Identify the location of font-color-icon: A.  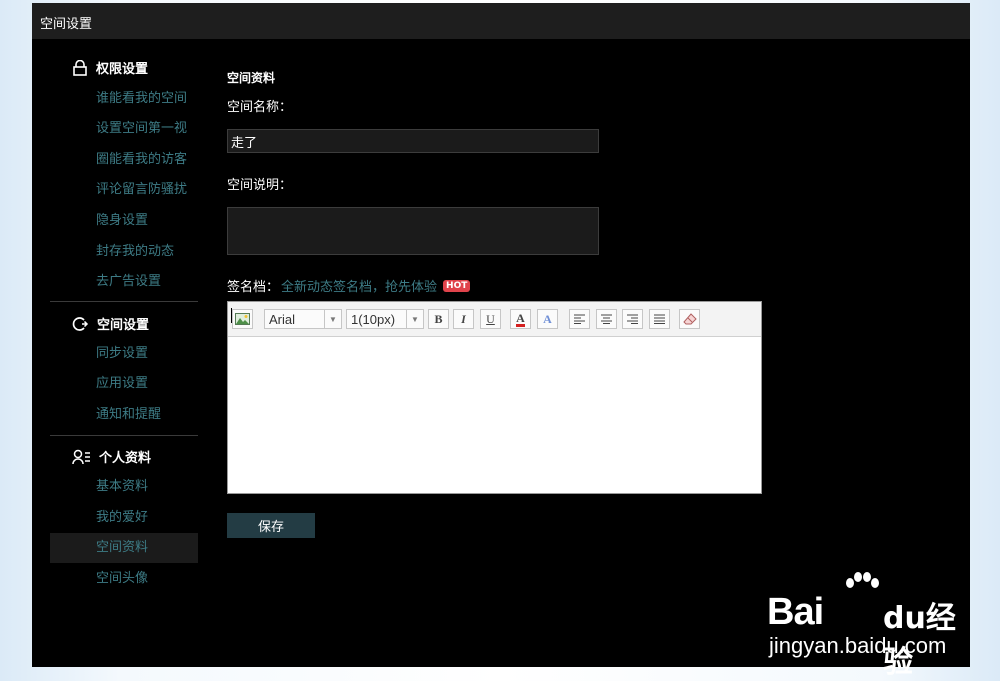
(520, 318).